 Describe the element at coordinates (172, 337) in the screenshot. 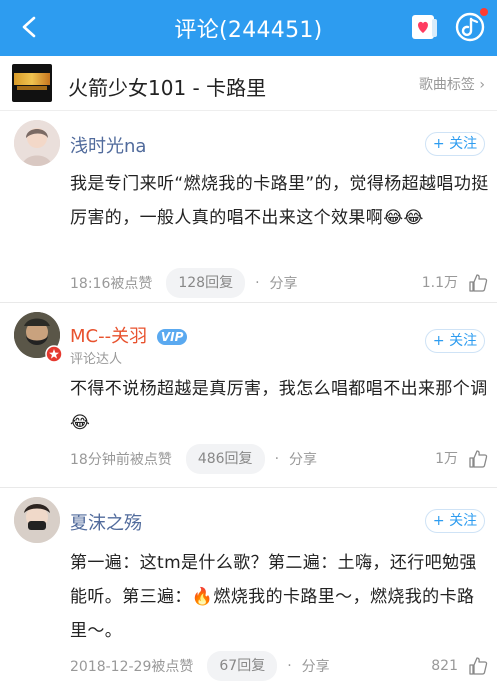

I see `vip-badge: VIP` at that location.